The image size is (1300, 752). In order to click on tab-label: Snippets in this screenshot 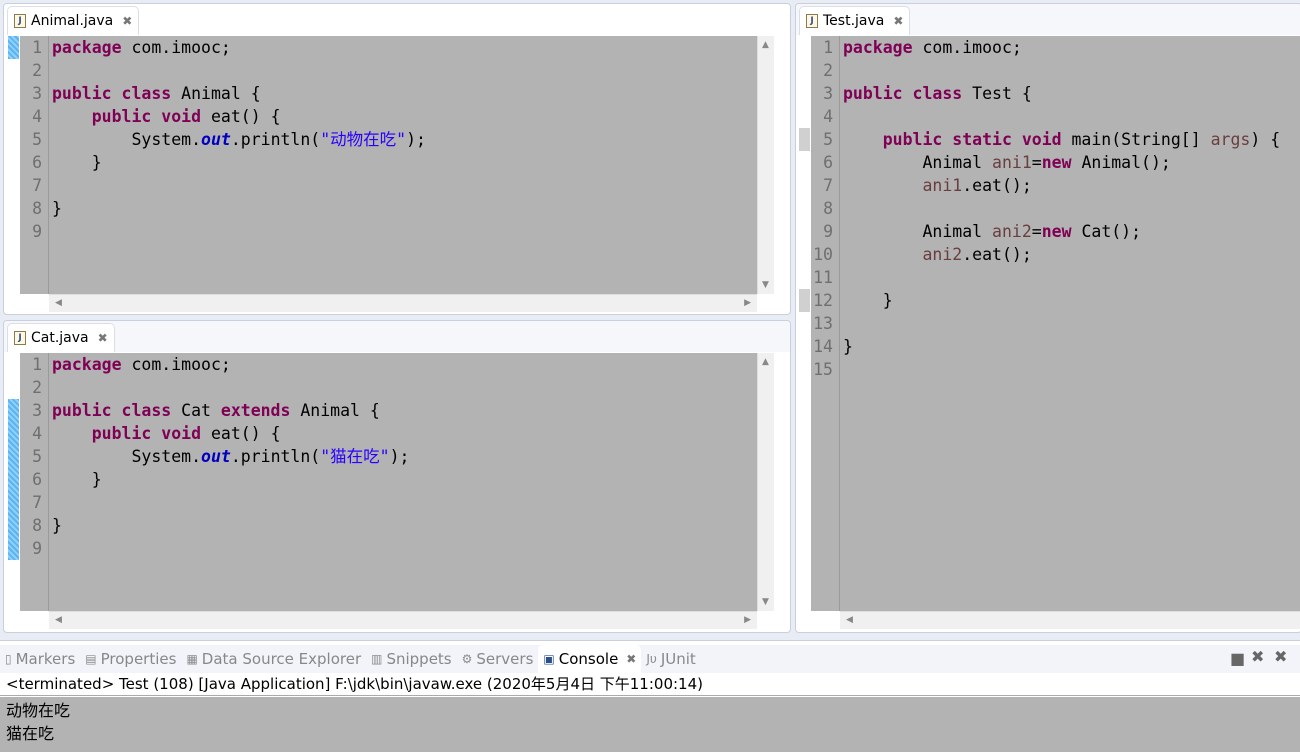, I will do `click(419, 659)`.